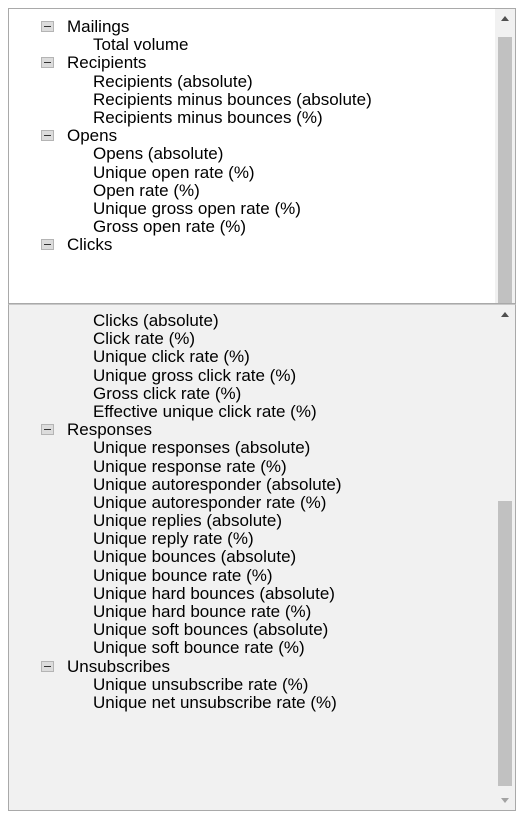  Describe the element at coordinates (252, 684) in the screenshot. I see `tree-item-unique-unsubscribe-rate: Unique unsubscribe rate (%)` at that location.